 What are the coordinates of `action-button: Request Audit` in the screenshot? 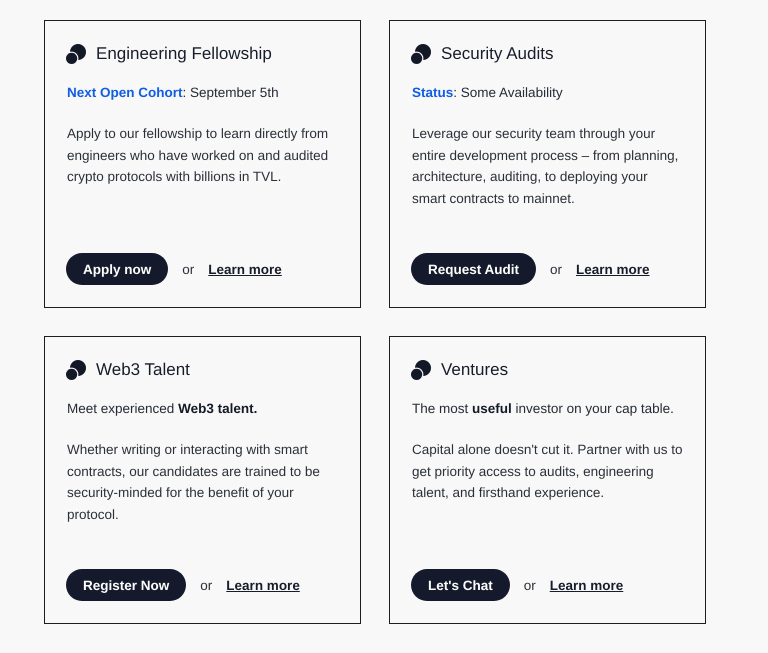 It's located at (473, 269).